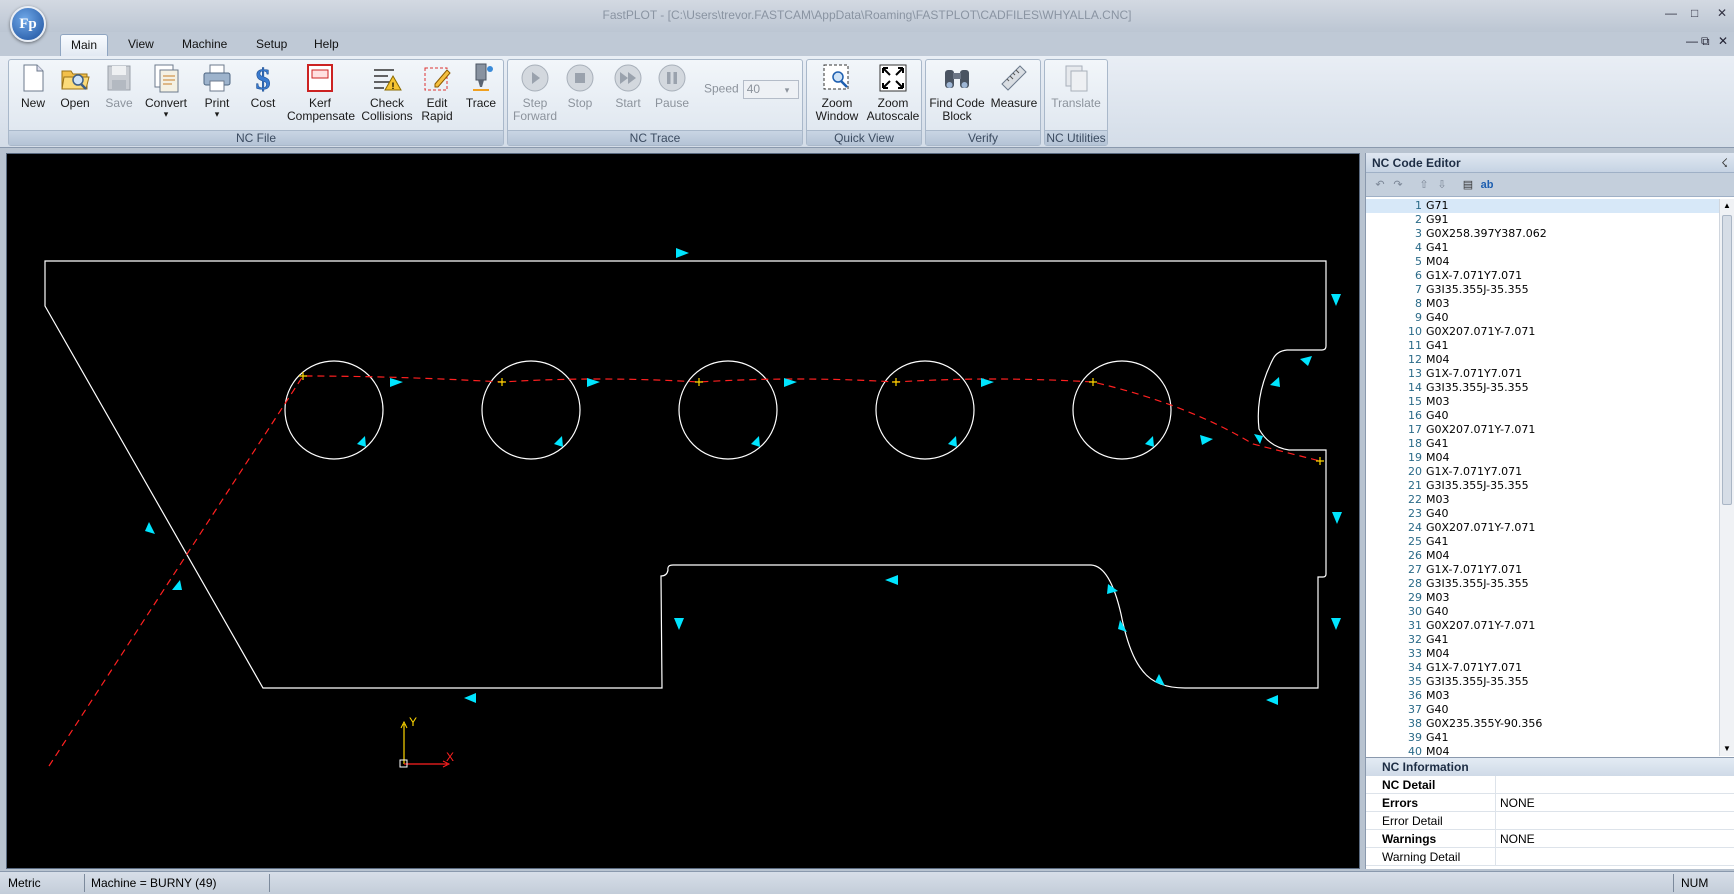  I want to click on code-line: 38 G0X235.355Y-90.356, so click(1542, 724).